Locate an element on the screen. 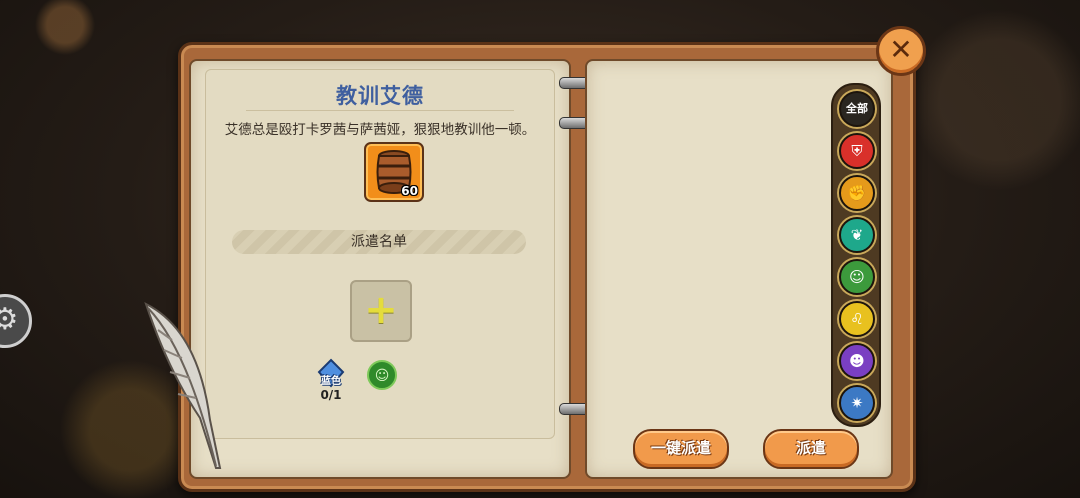 Image resolution: width=1080 pixels, height=498 pixels. filter-all-label: 全部 is located at coordinates (857, 108).